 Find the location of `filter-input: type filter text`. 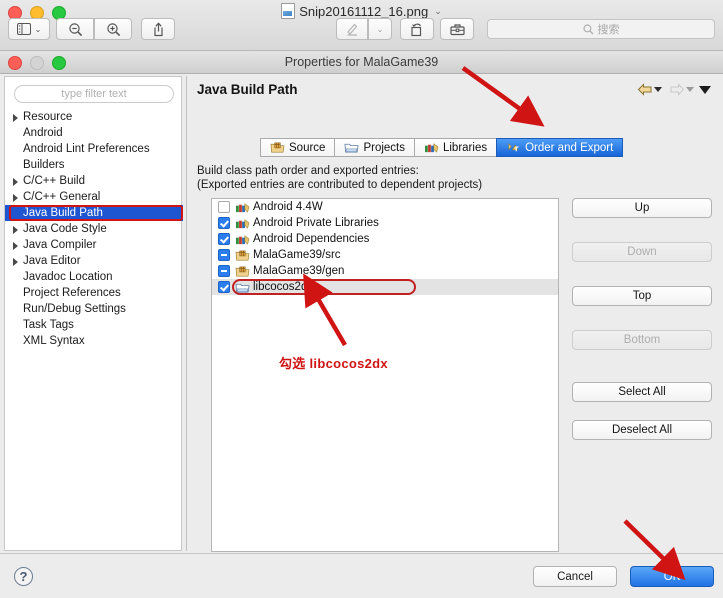

filter-input: type filter text is located at coordinates (94, 94).